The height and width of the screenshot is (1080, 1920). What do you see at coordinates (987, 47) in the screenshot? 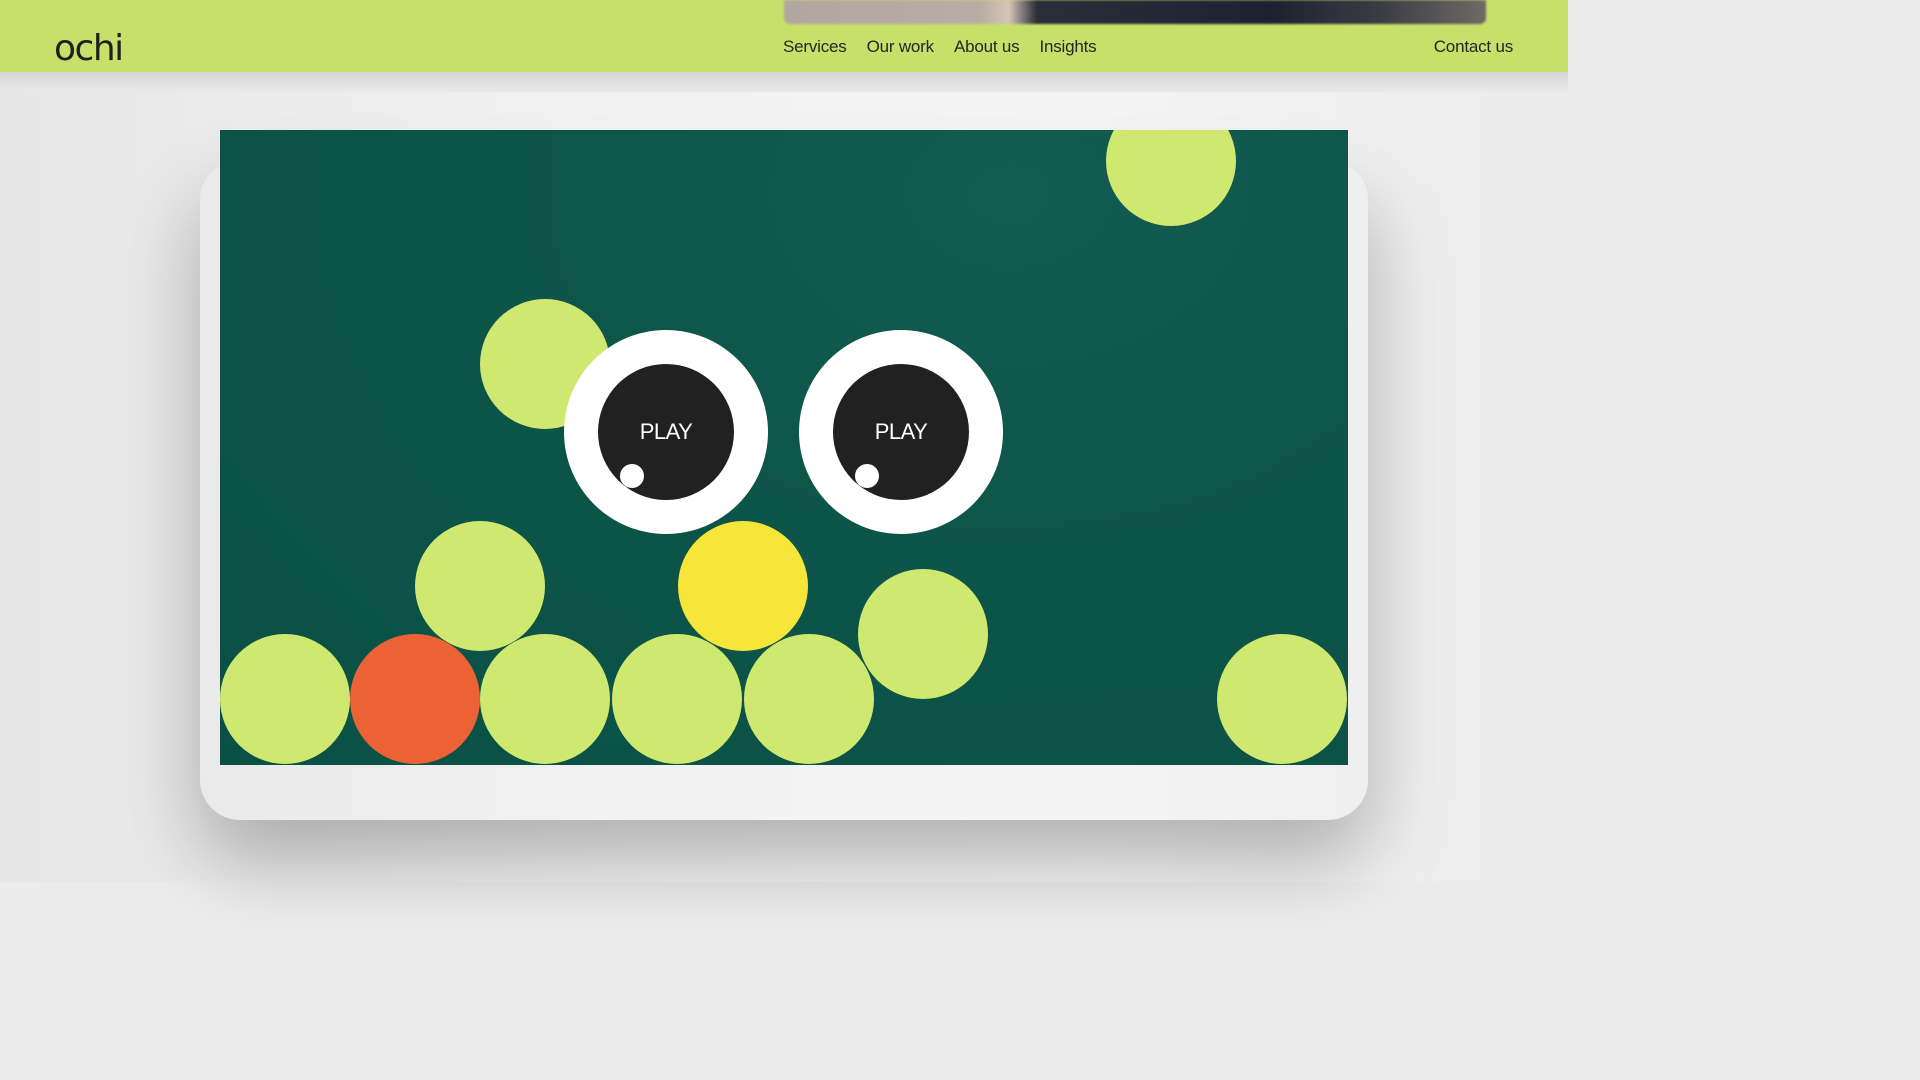
I see `nav-about-us: About us` at bounding box center [987, 47].